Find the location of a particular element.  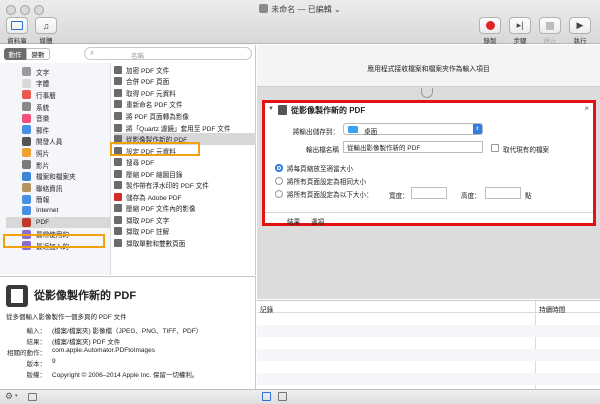

category-item: 聯絡資訊 is located at coordinates (58, 188).